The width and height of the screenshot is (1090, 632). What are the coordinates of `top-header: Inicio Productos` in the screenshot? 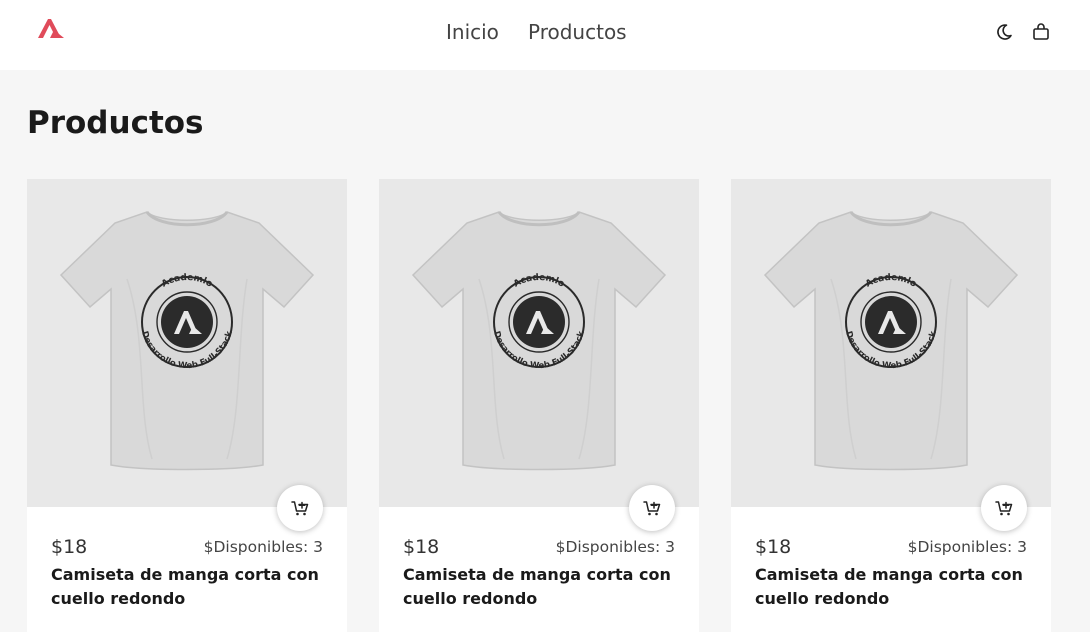 It's located at (545, 35).